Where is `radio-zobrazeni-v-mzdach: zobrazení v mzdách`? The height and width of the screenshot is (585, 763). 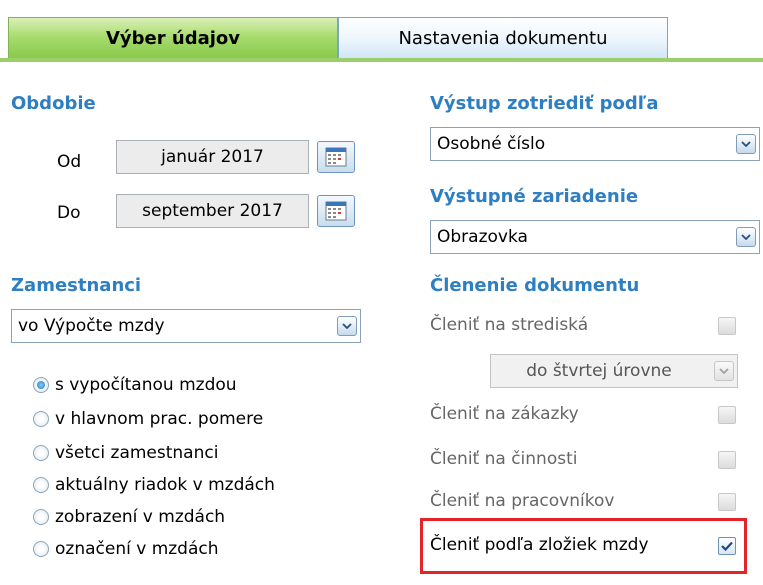
radio-zobrazeni-v-mzdach: zobrazení v mzdách is located at coordinates (129, 517).